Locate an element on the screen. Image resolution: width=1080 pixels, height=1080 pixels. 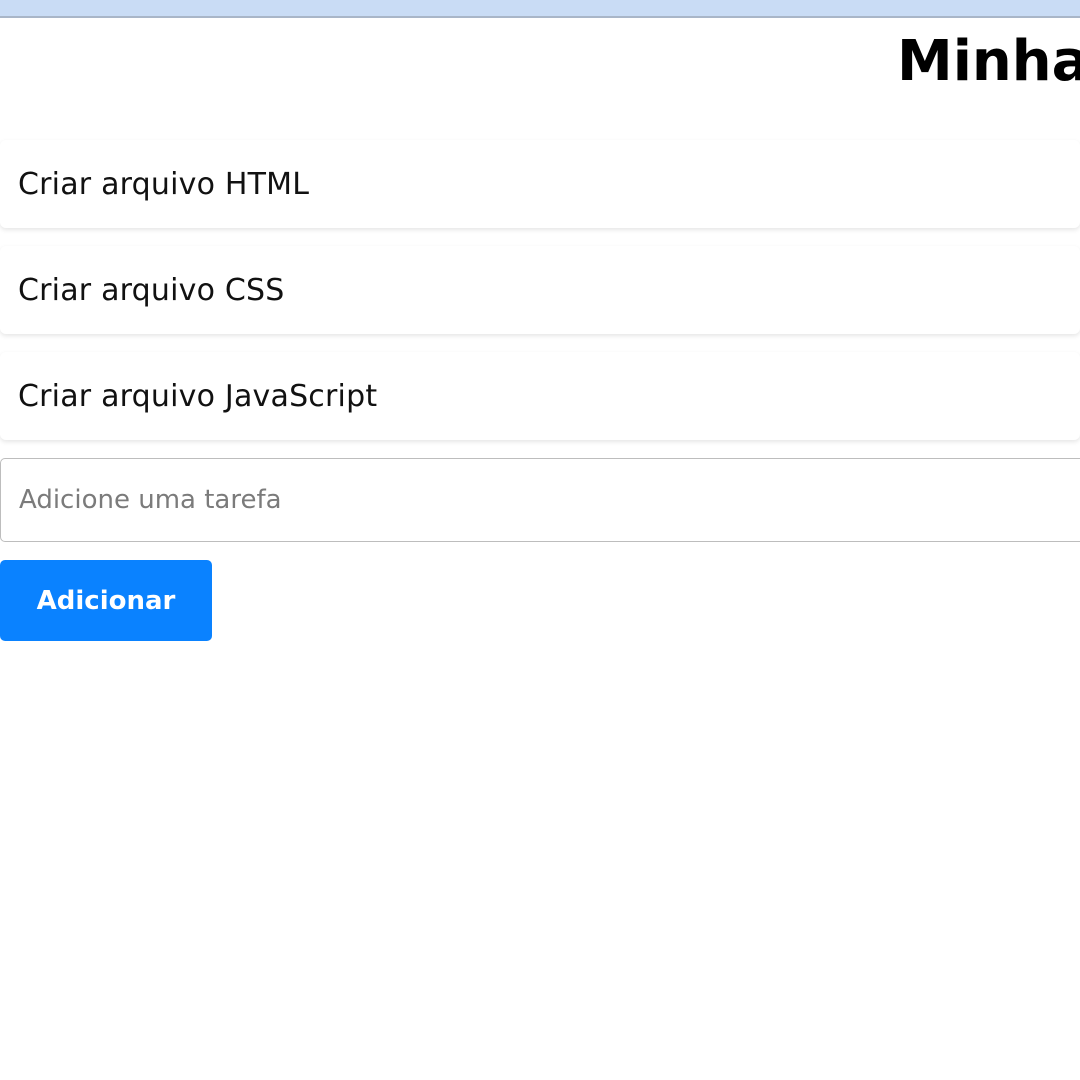
task-item: Criar arquivo CSS is located at coordinates (540, 290).